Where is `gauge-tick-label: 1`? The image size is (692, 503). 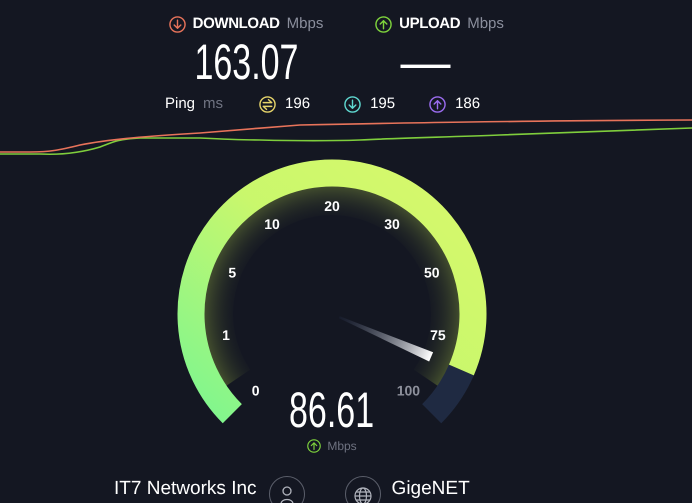
gauge-tick-label: 1 is located at coordinates (226, 334).